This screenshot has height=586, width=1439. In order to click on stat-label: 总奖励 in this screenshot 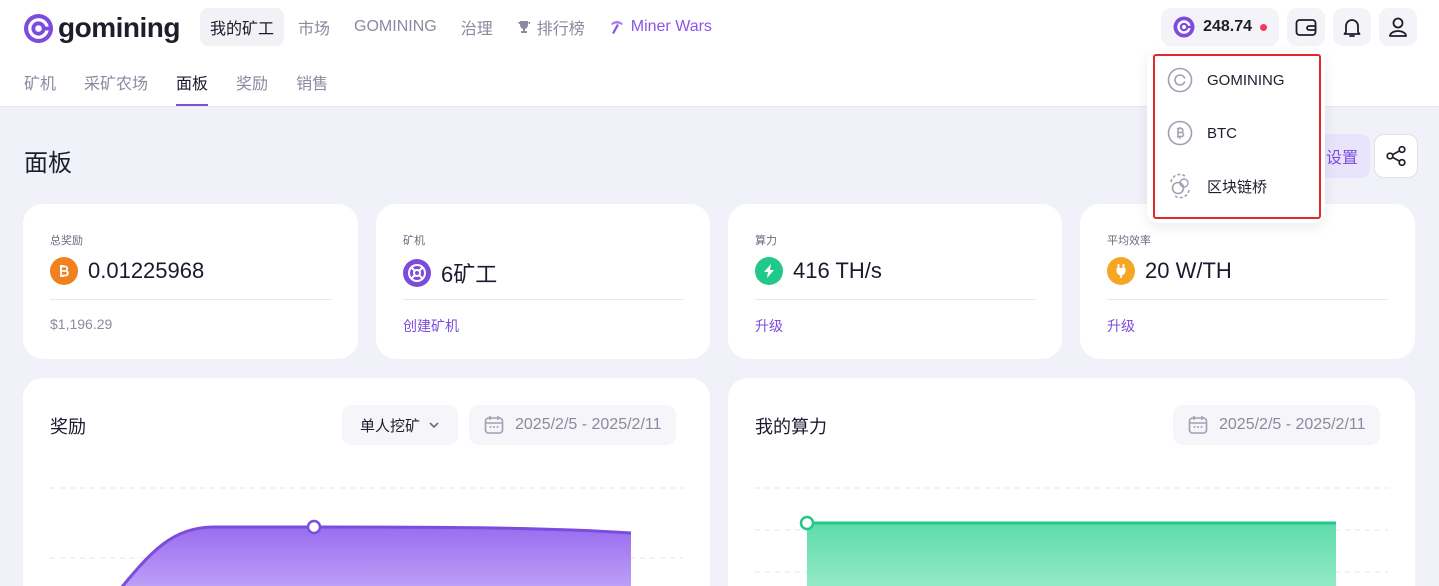, I will do `click(66, 241)`.